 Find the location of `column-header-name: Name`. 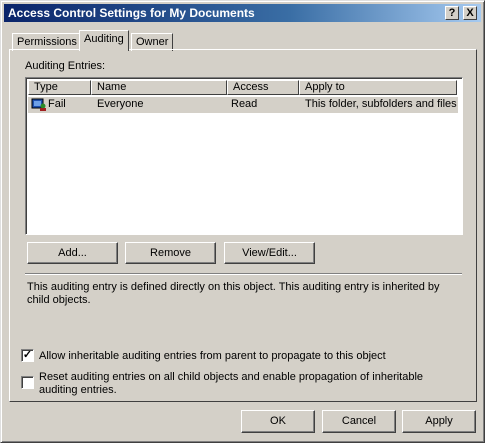

column-header-name: Name is located at coordinates (159, 87).